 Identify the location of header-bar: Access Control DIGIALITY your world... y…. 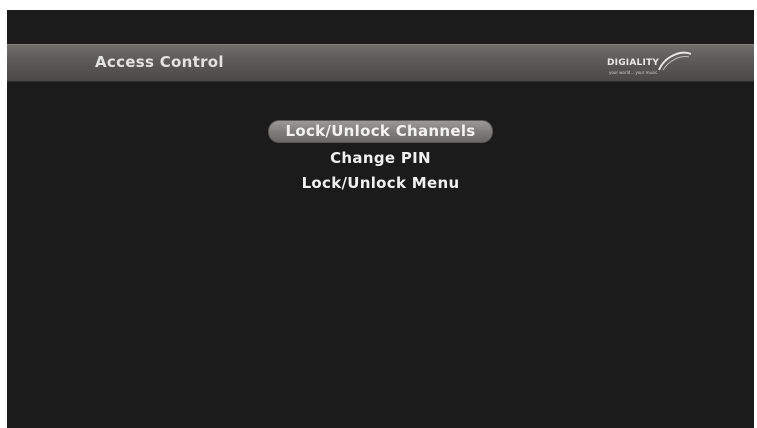
(380, 63).